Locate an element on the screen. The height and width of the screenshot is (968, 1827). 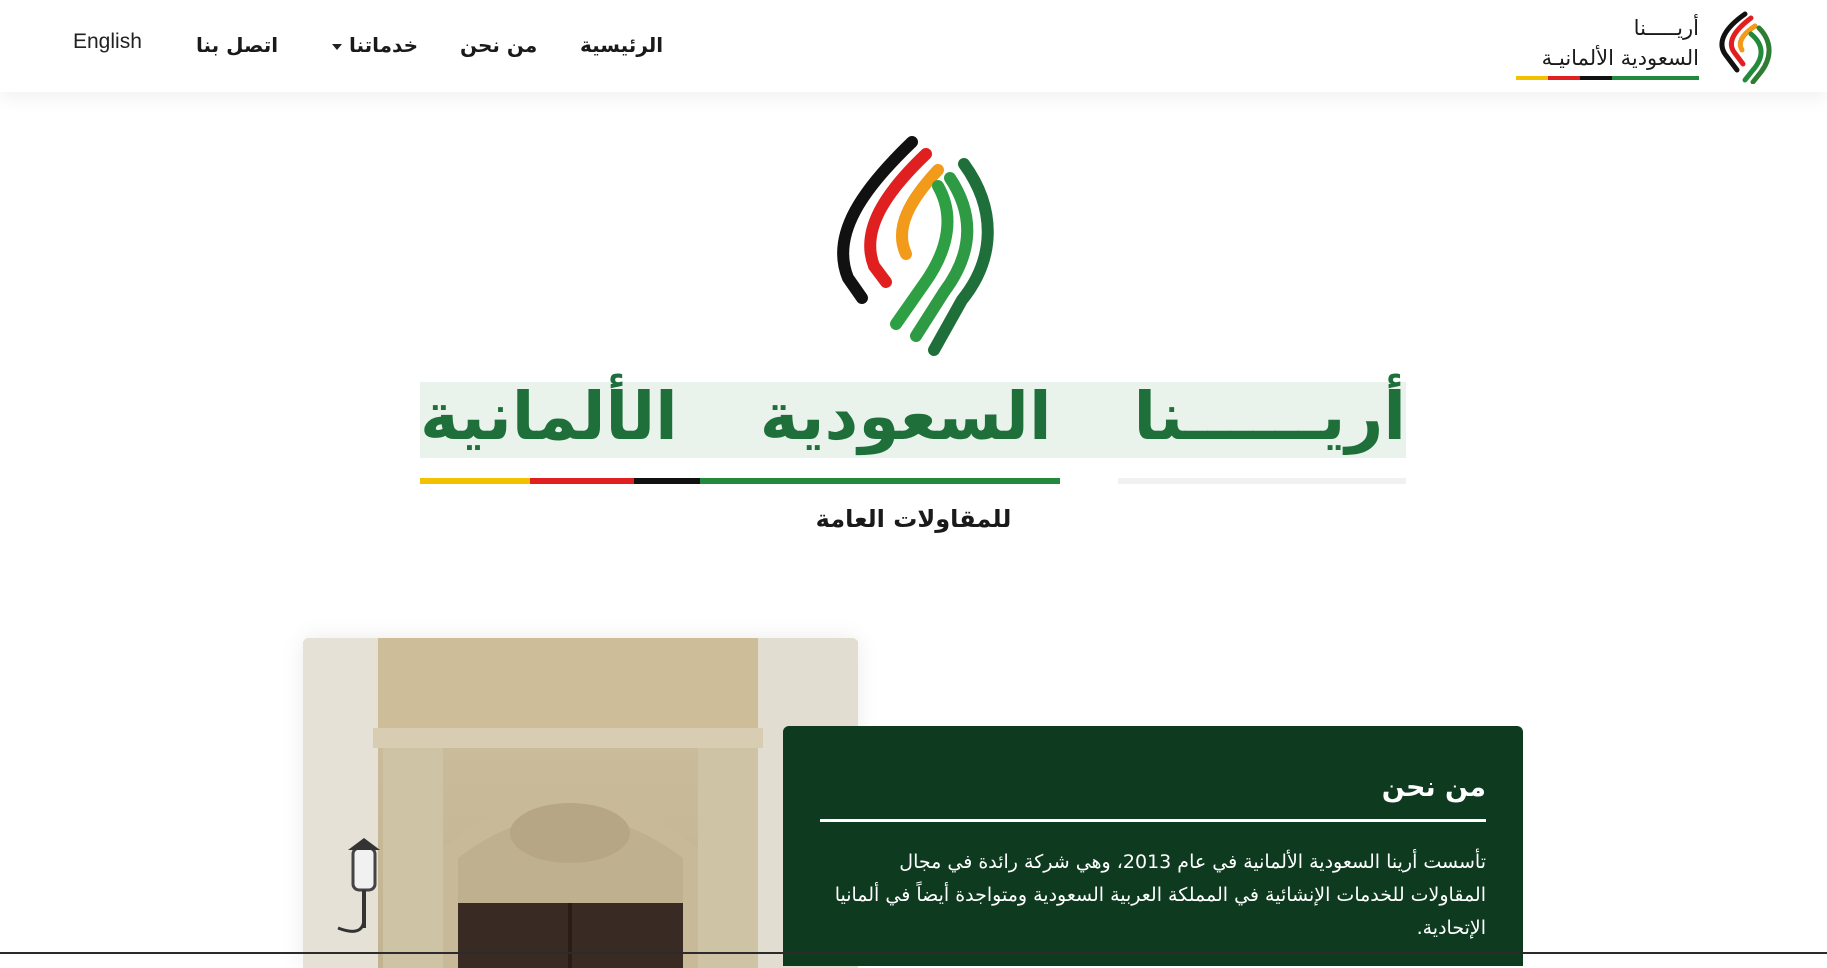
hero-subtitle: للمقاولات العامة is located at coordinates (913, 519).